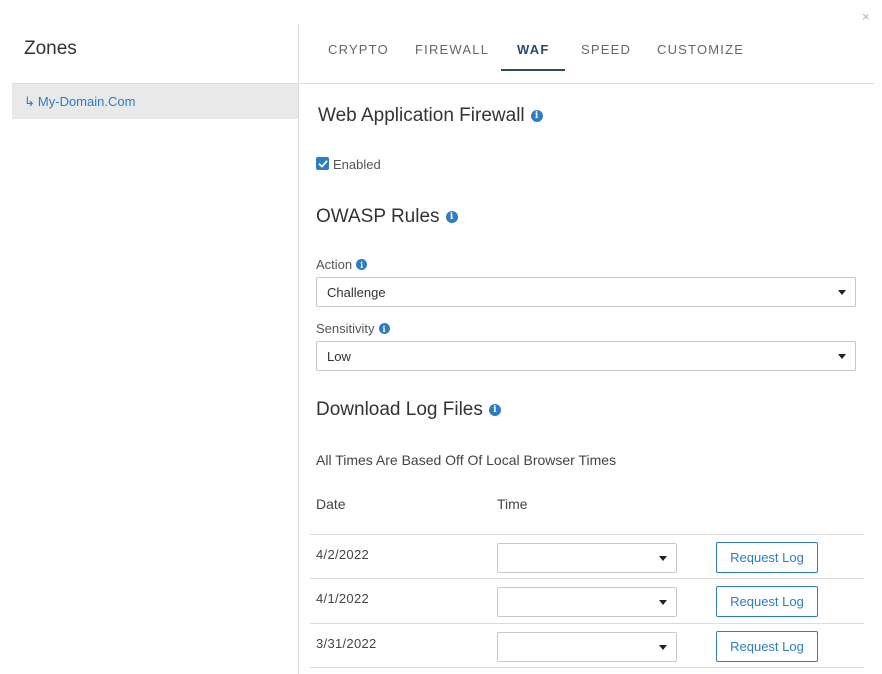  Describe the element at coordinates (343, 598) in the screenshot. I see `log-date: 4/1/2022` at that location.